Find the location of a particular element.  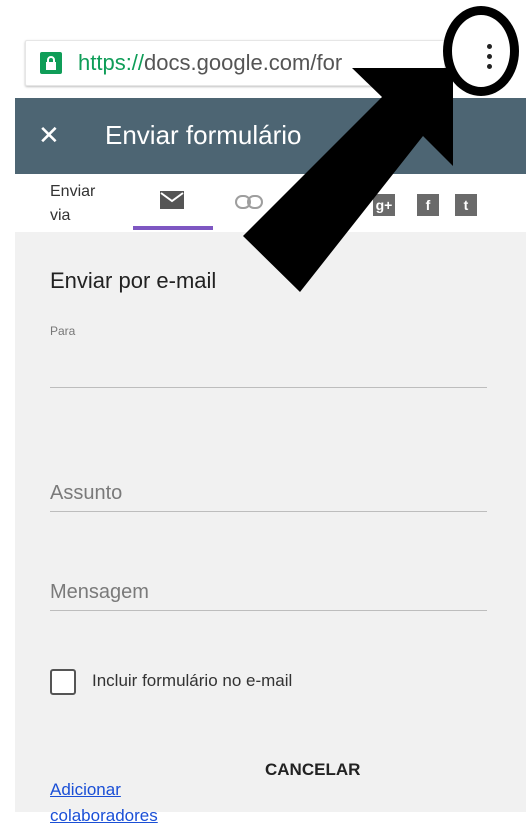

cancel-button: CANCELAR is located at coordinates (312, 770).